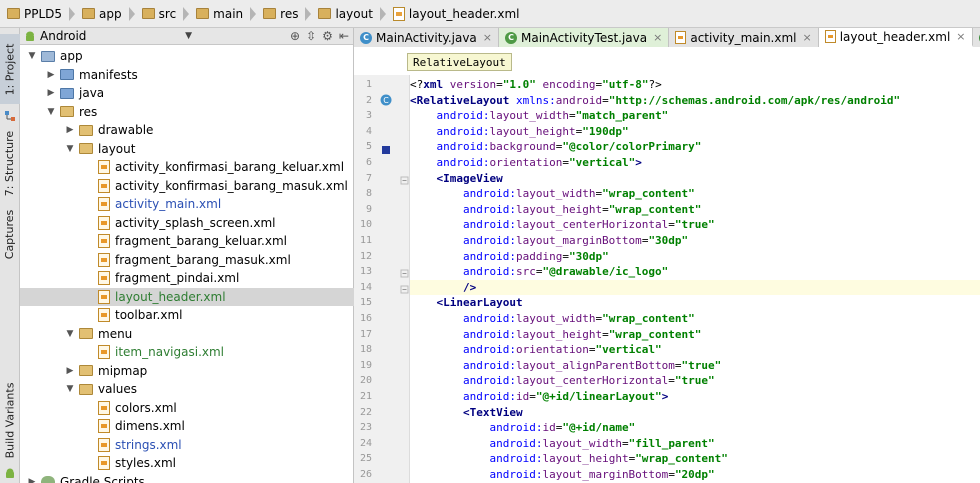 The width and height of the screenshot is (980, 483). What do you see at coordinates (187, 315) in the screenshot?
I see `tree-file-item: toolbar.xml` at bounding box center [187, 315].